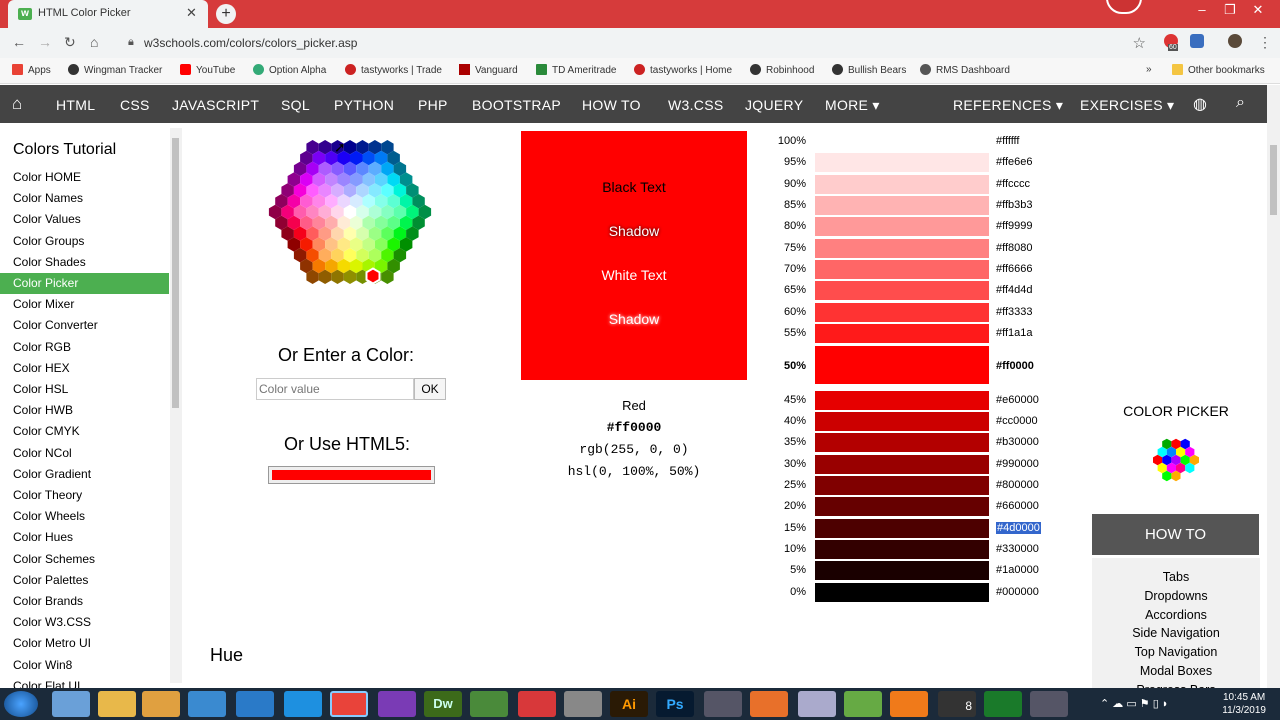  I want to click on photoshop-icon: Ps, so click(675, 704).